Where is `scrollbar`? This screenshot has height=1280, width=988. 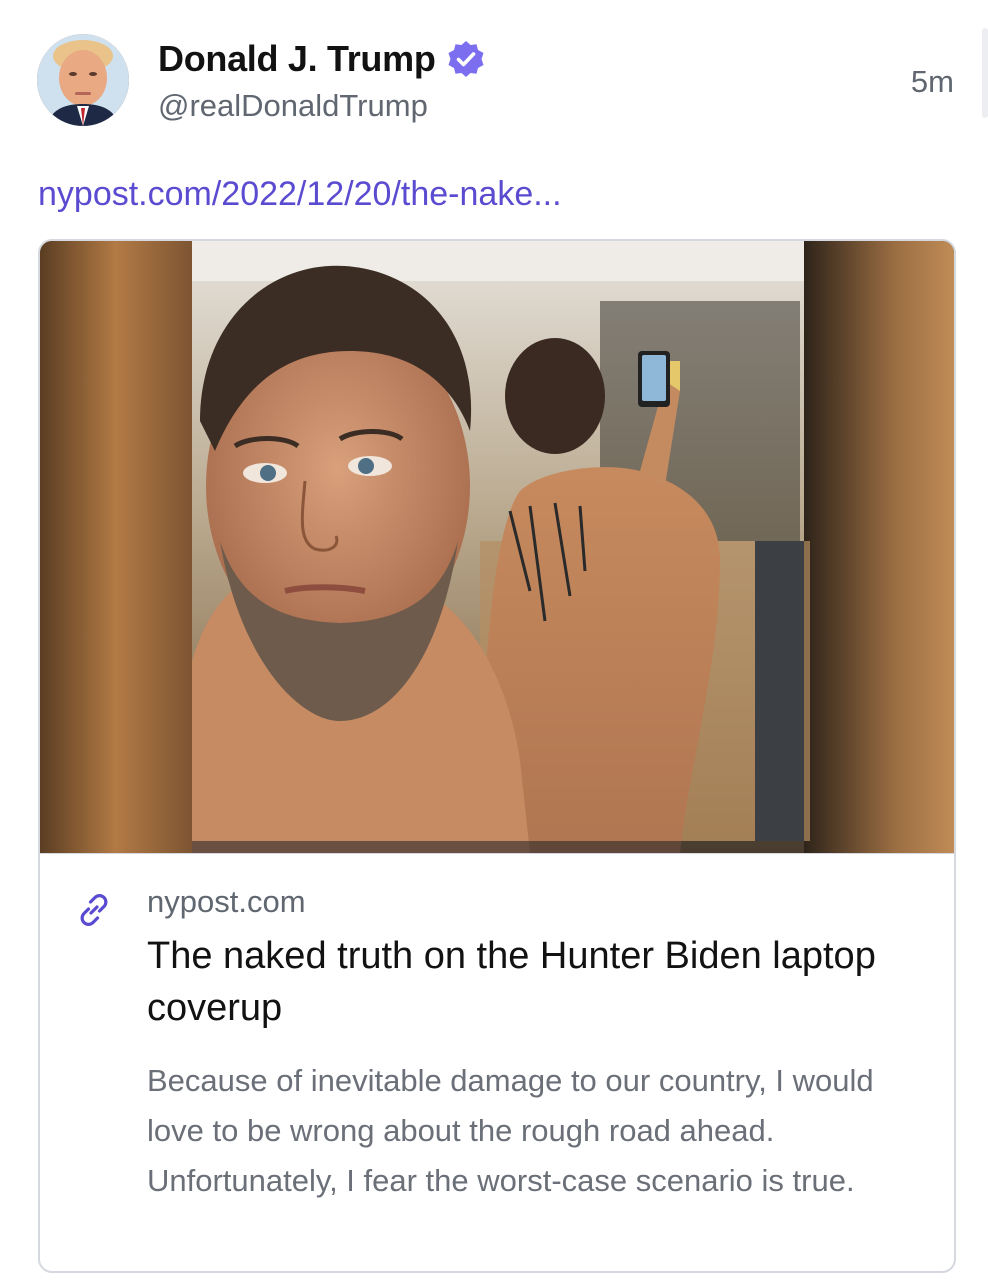 scrollbar is located at coordinates (985, 73).